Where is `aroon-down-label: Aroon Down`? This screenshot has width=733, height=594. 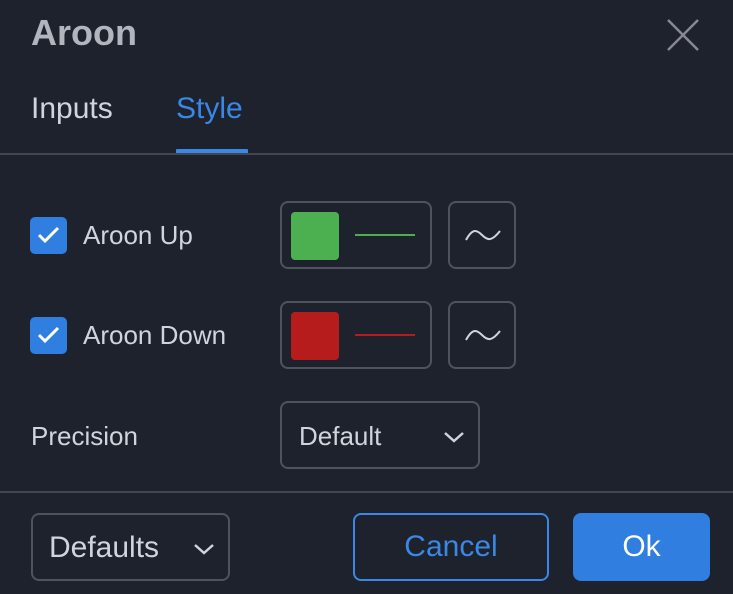 aroon-down-label: Aroon Down is located at coordinates (155, 335).